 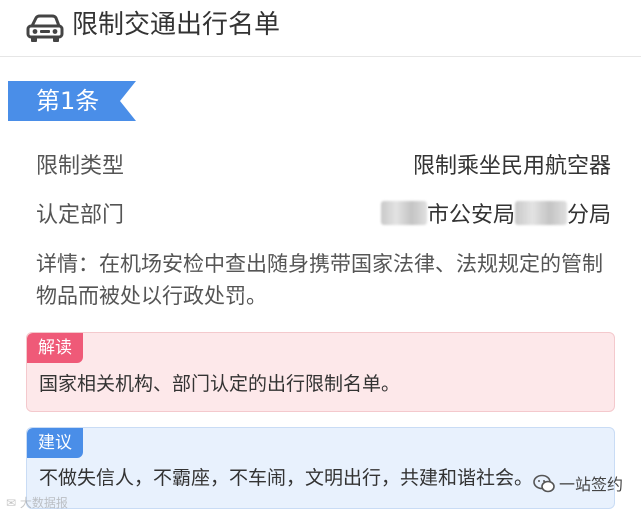 I want to click on suggestion-box: 建议 不做失信人，不霸座，不车闹，文明出行，共建和谐社会。, so click(x=320, y=468).